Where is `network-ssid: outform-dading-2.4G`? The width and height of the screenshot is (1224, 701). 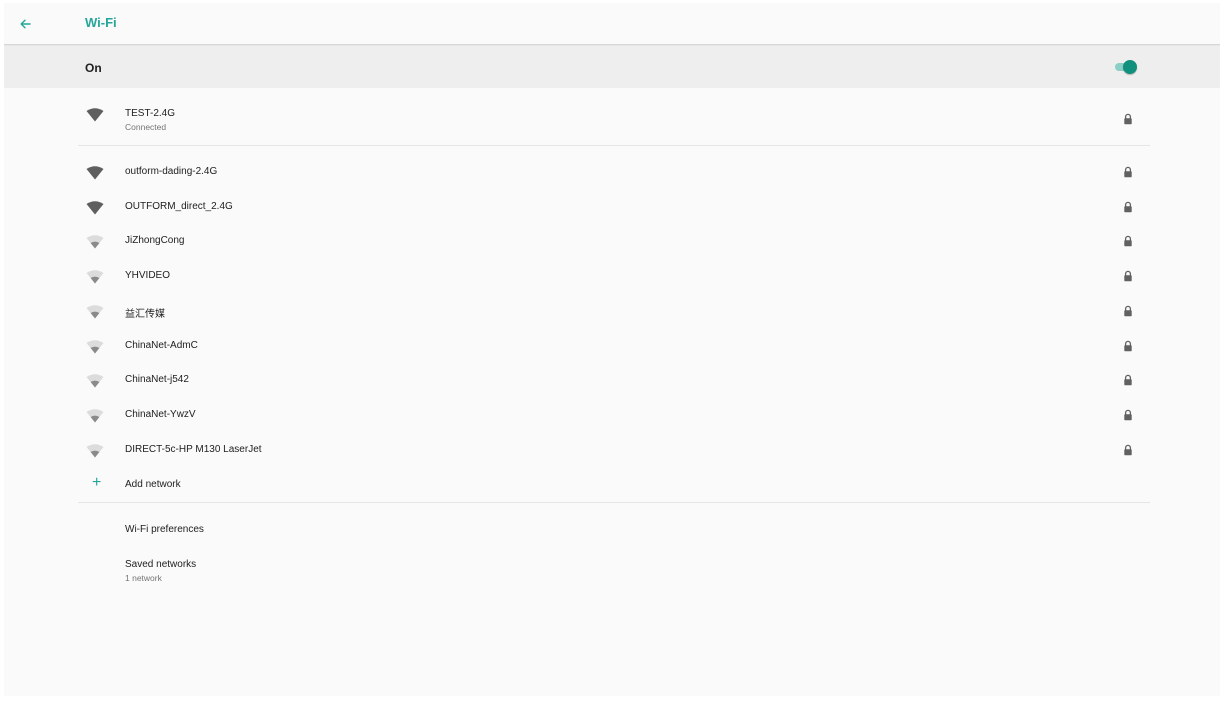 network-ssid: outform-dading-2.4G is located at coordinates (171, 171).